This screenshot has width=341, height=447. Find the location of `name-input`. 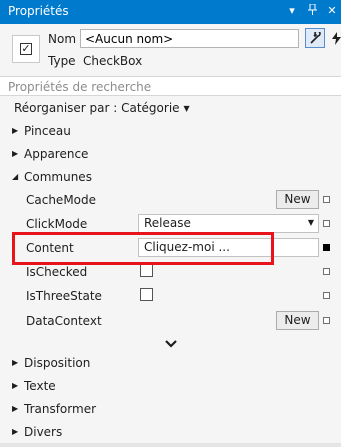

name-input is located at coordinates (189, 38).